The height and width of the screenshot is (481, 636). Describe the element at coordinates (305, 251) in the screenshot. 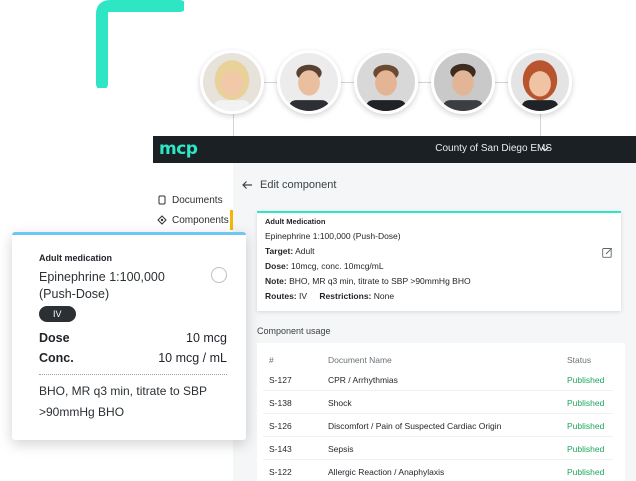

I see `target-value: Adult` at that location.